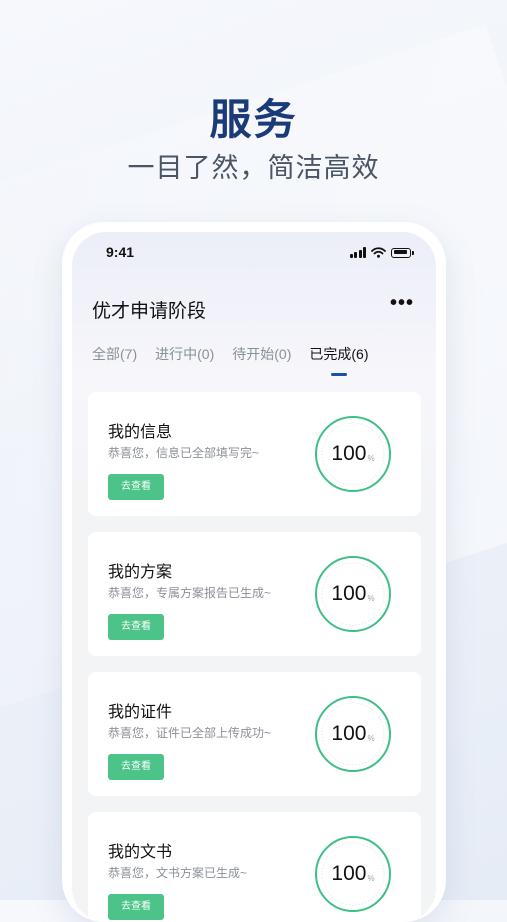 Image resolution: width=507 pixels, height=922 pixels. What do you see at coordinates (114, 360) in the screenshot?
I see `tab-all: 全部(7)` at bounding box center [114, 360].